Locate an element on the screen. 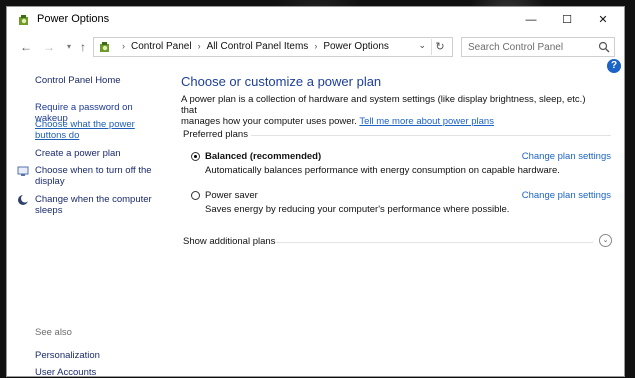 The image size is (635, 378). breadcrumb-item-control-panel: Control Panel is located at coordinates (161, 46).